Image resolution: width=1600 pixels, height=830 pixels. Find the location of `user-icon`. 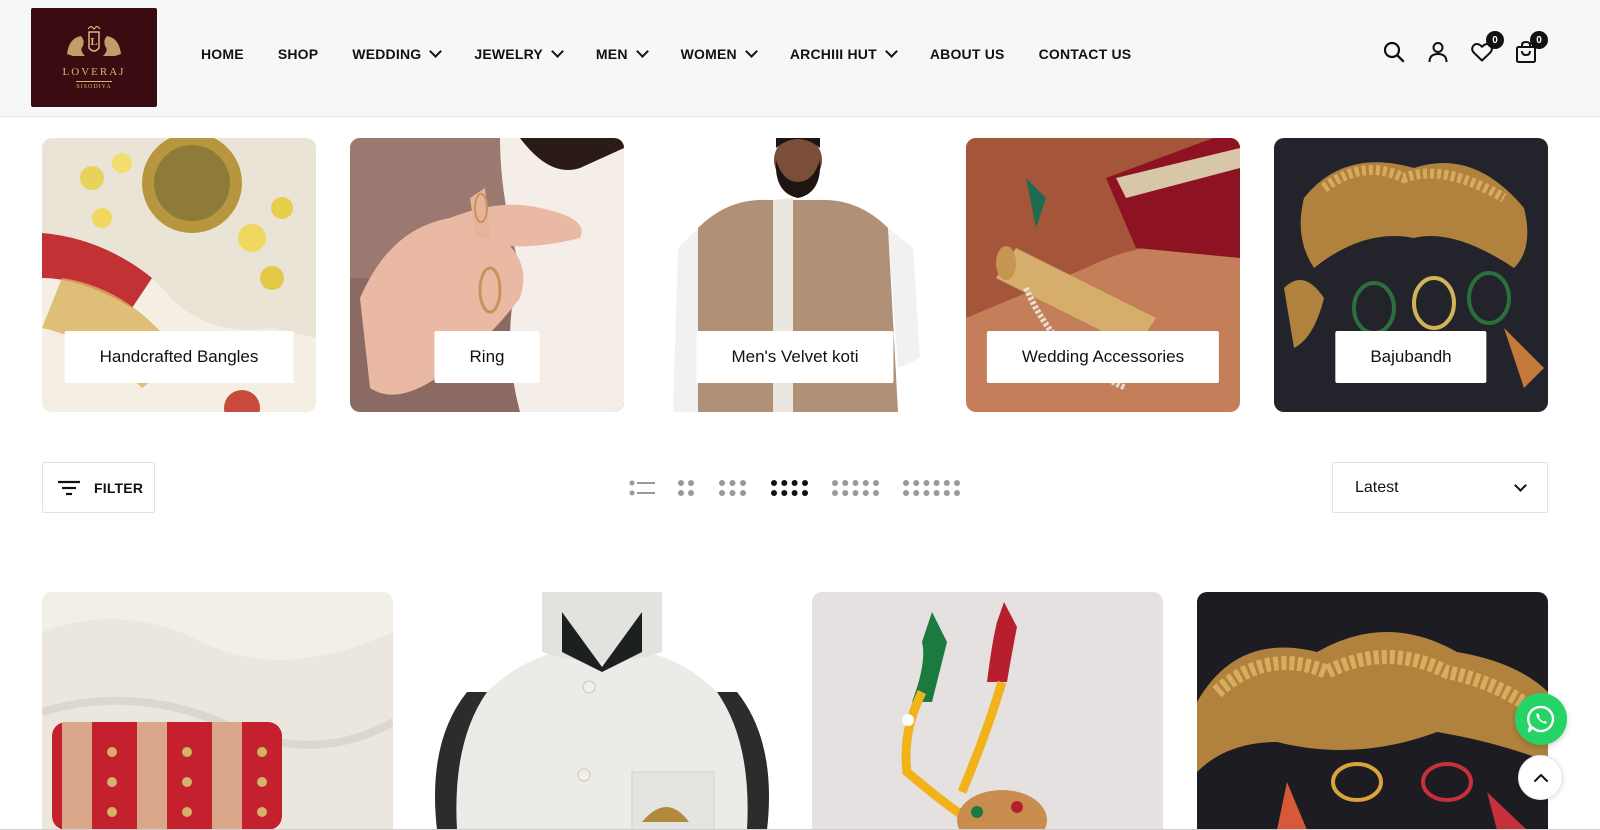

user-icon is located at coordinates (1438, 52).